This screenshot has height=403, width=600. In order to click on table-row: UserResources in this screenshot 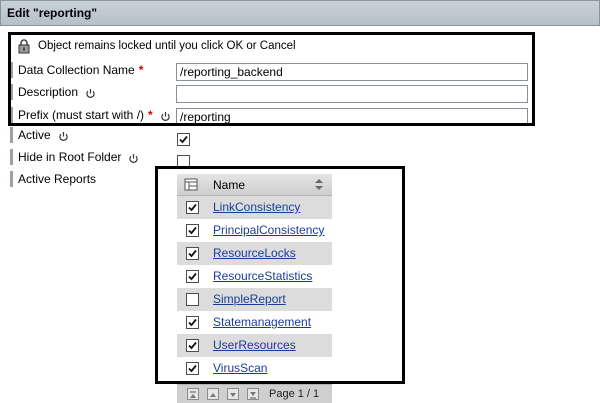, I will do `click(254, 345)`.